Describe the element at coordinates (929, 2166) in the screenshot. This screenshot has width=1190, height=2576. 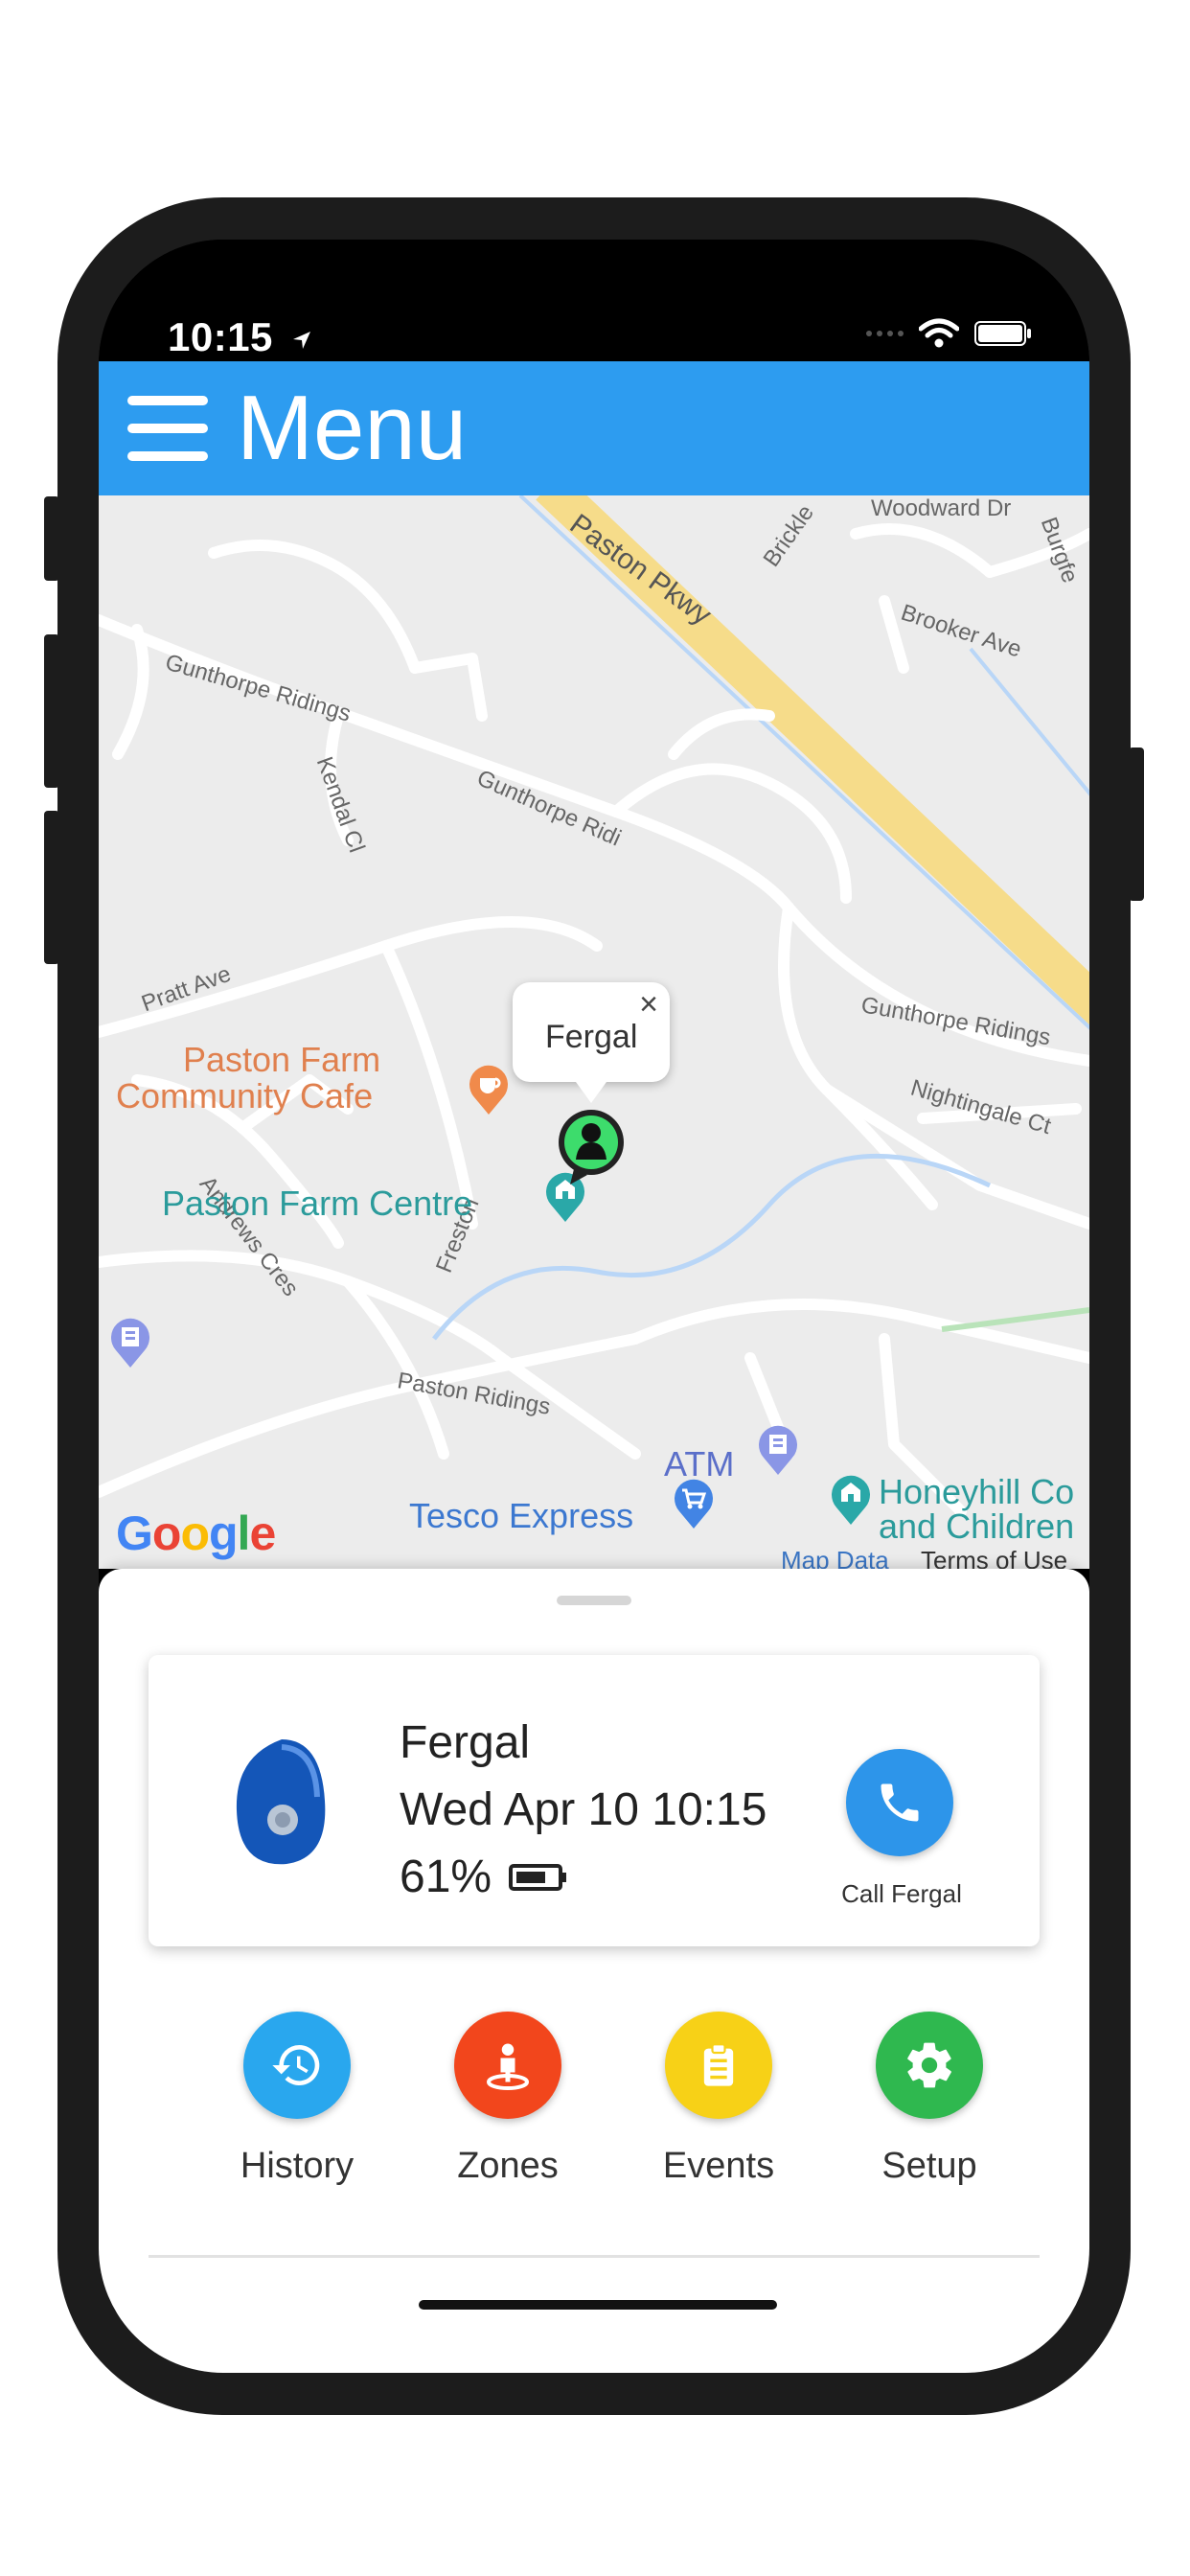
I see `setup-label: Setup` at that location.